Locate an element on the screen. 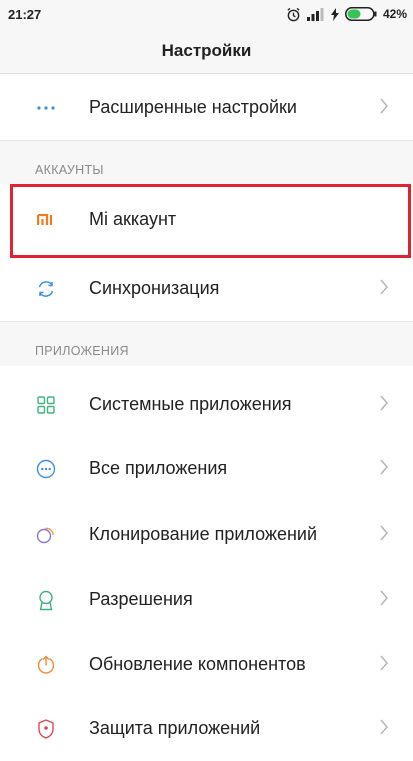  settings-item-label: Разрешения is located at coordinates (141, 599).